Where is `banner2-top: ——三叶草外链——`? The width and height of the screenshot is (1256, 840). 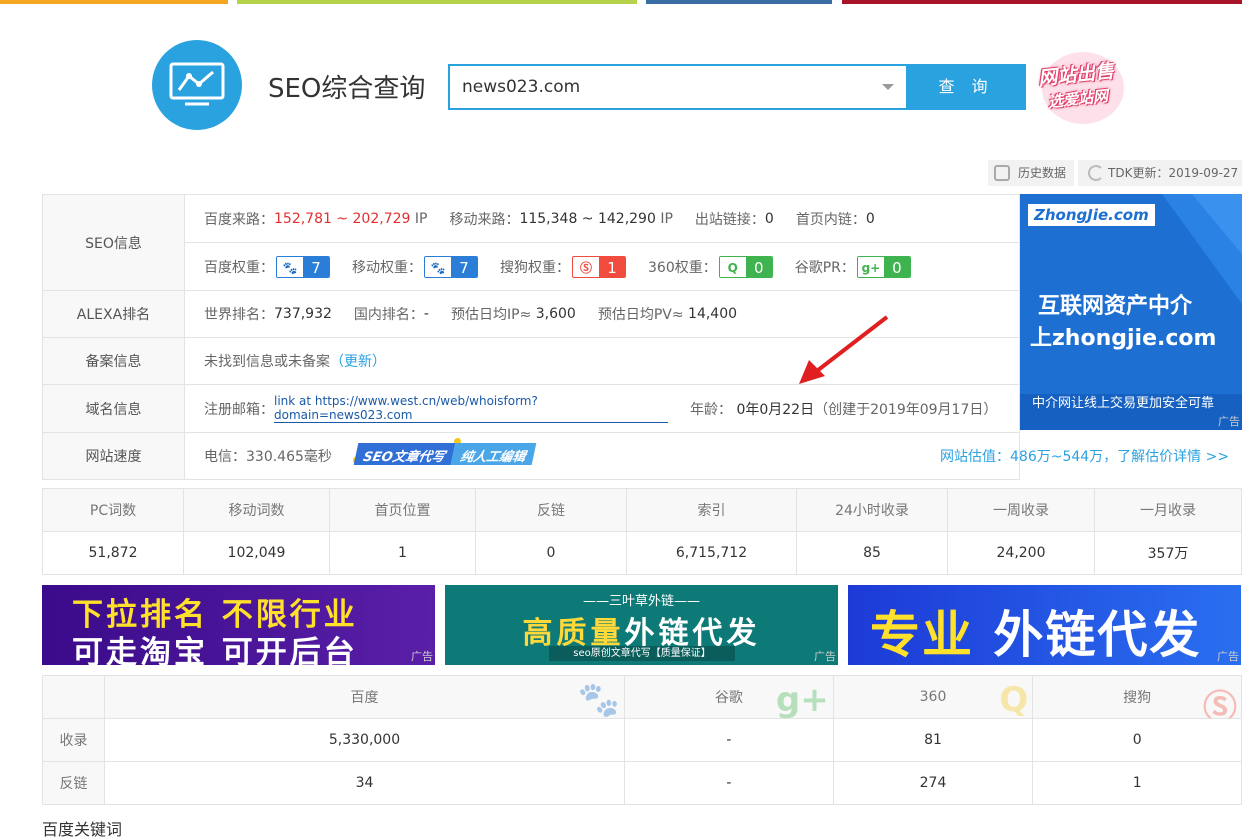 banner2-top: ——三叶草外链—— is located at coordinates (641, 601).